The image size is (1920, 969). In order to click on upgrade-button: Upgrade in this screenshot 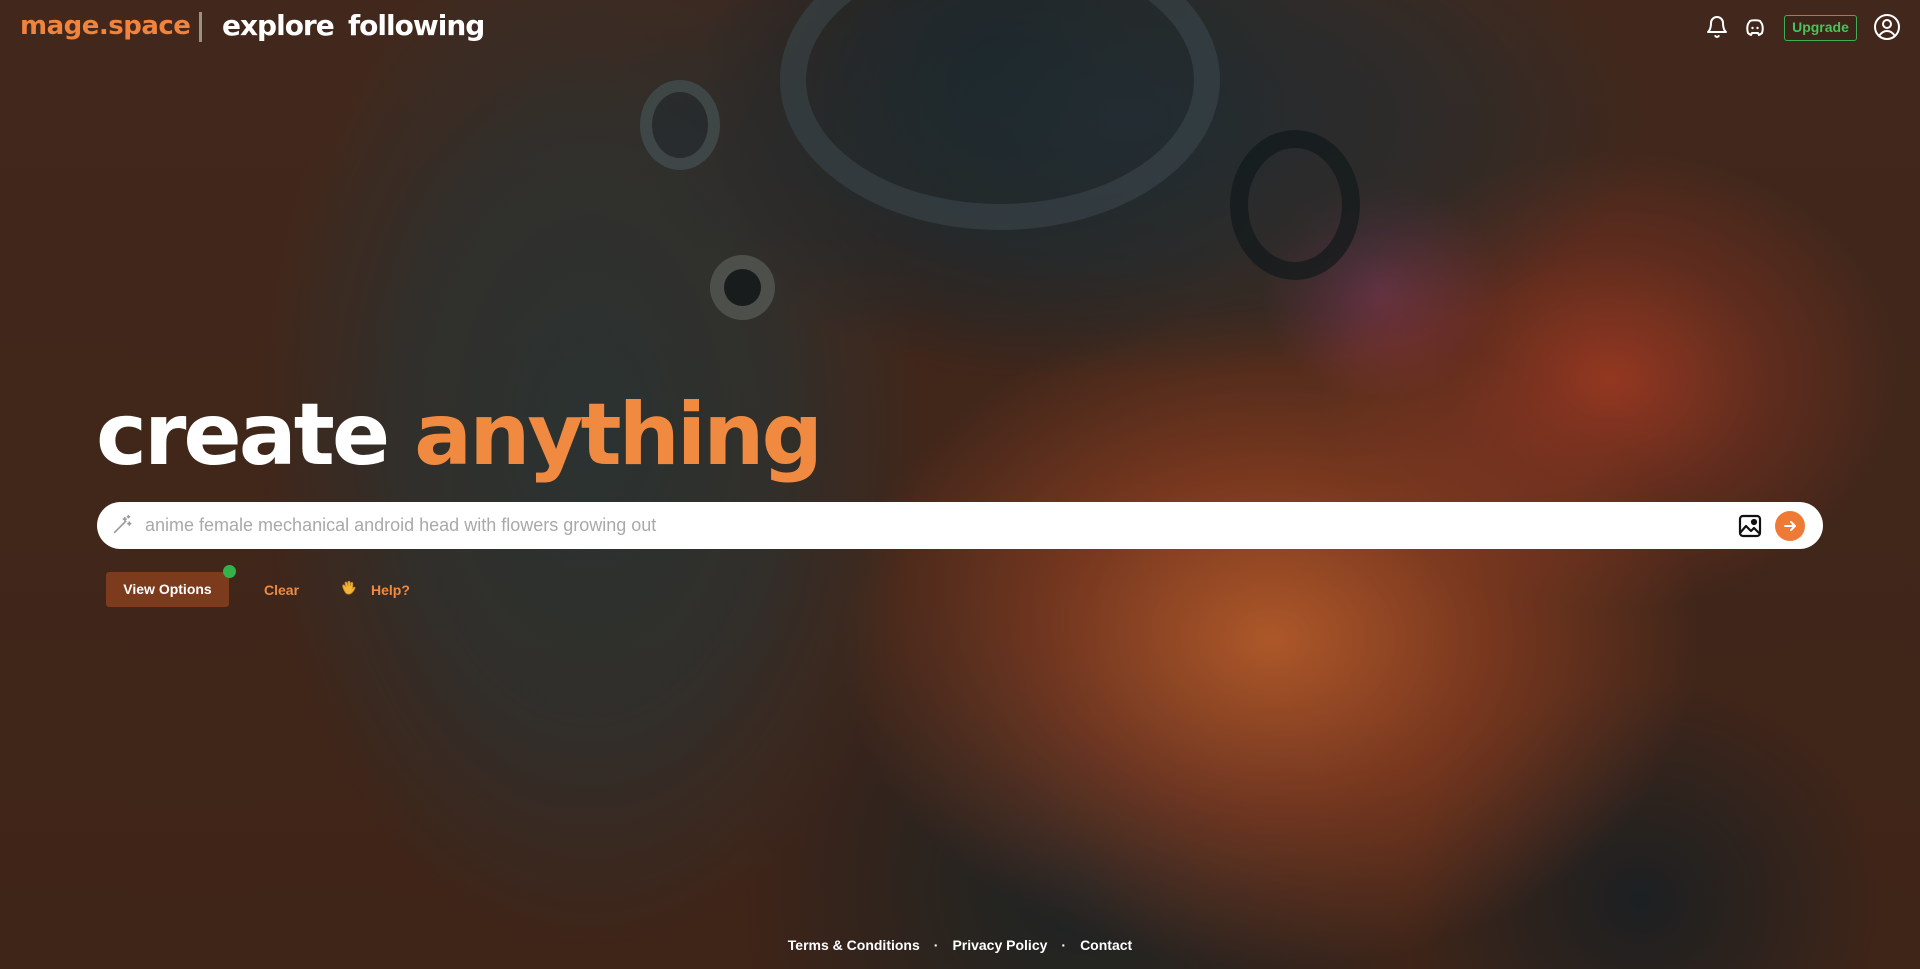, I will do `click(1820, 28)`.